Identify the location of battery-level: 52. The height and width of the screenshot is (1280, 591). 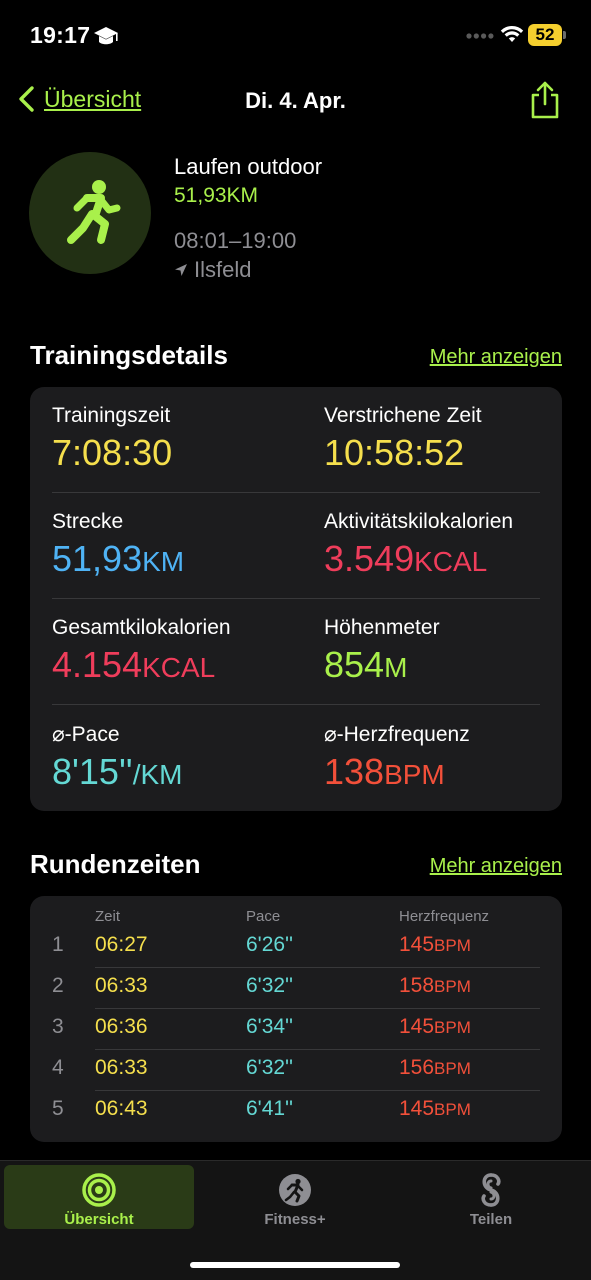
(545, 35).